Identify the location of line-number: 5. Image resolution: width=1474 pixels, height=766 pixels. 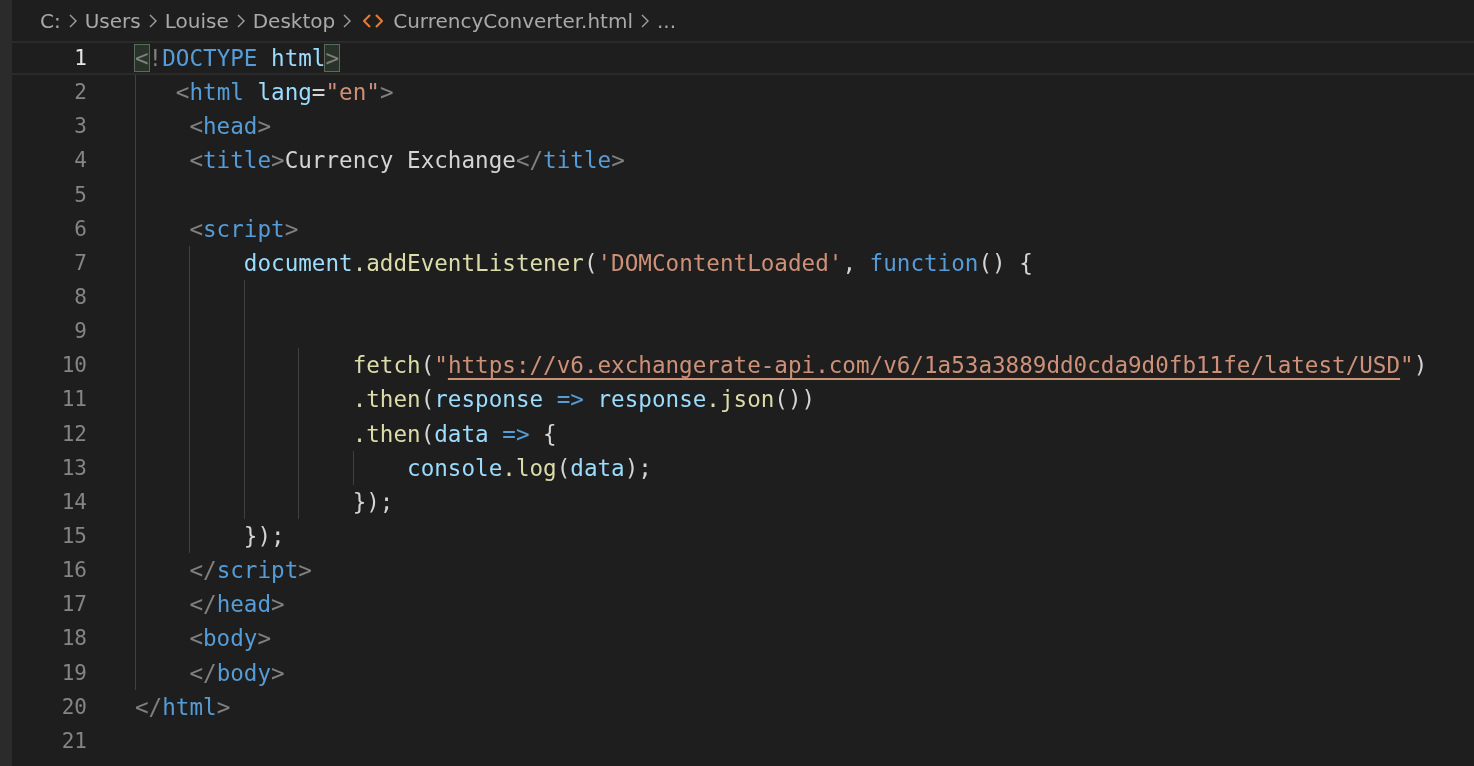
(80, 194).